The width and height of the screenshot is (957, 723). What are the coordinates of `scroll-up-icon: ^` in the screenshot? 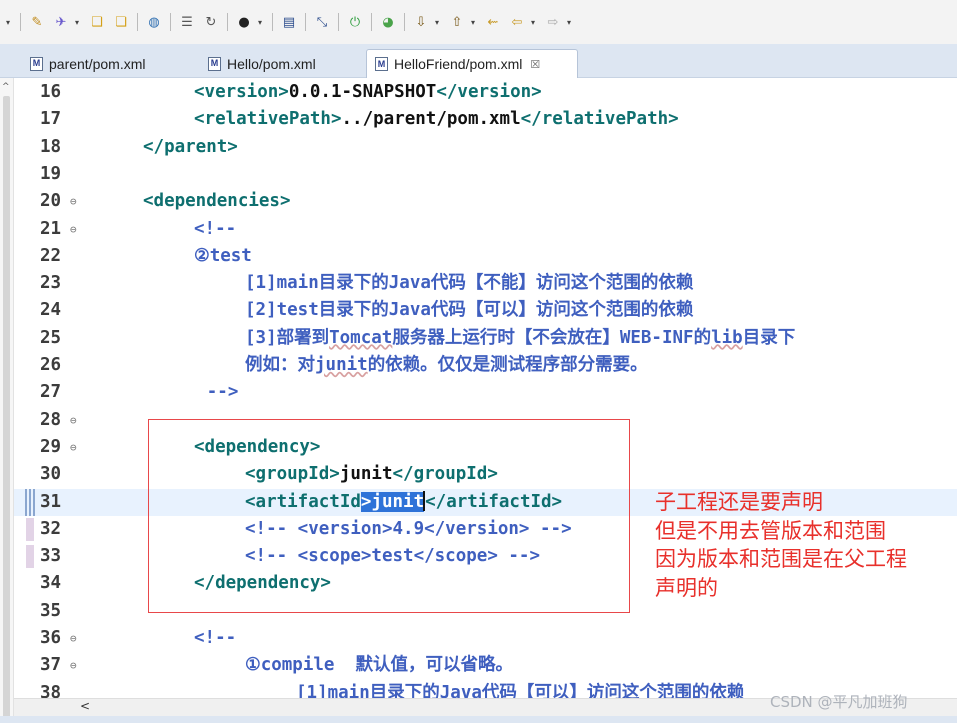 It's located at (6, 87).